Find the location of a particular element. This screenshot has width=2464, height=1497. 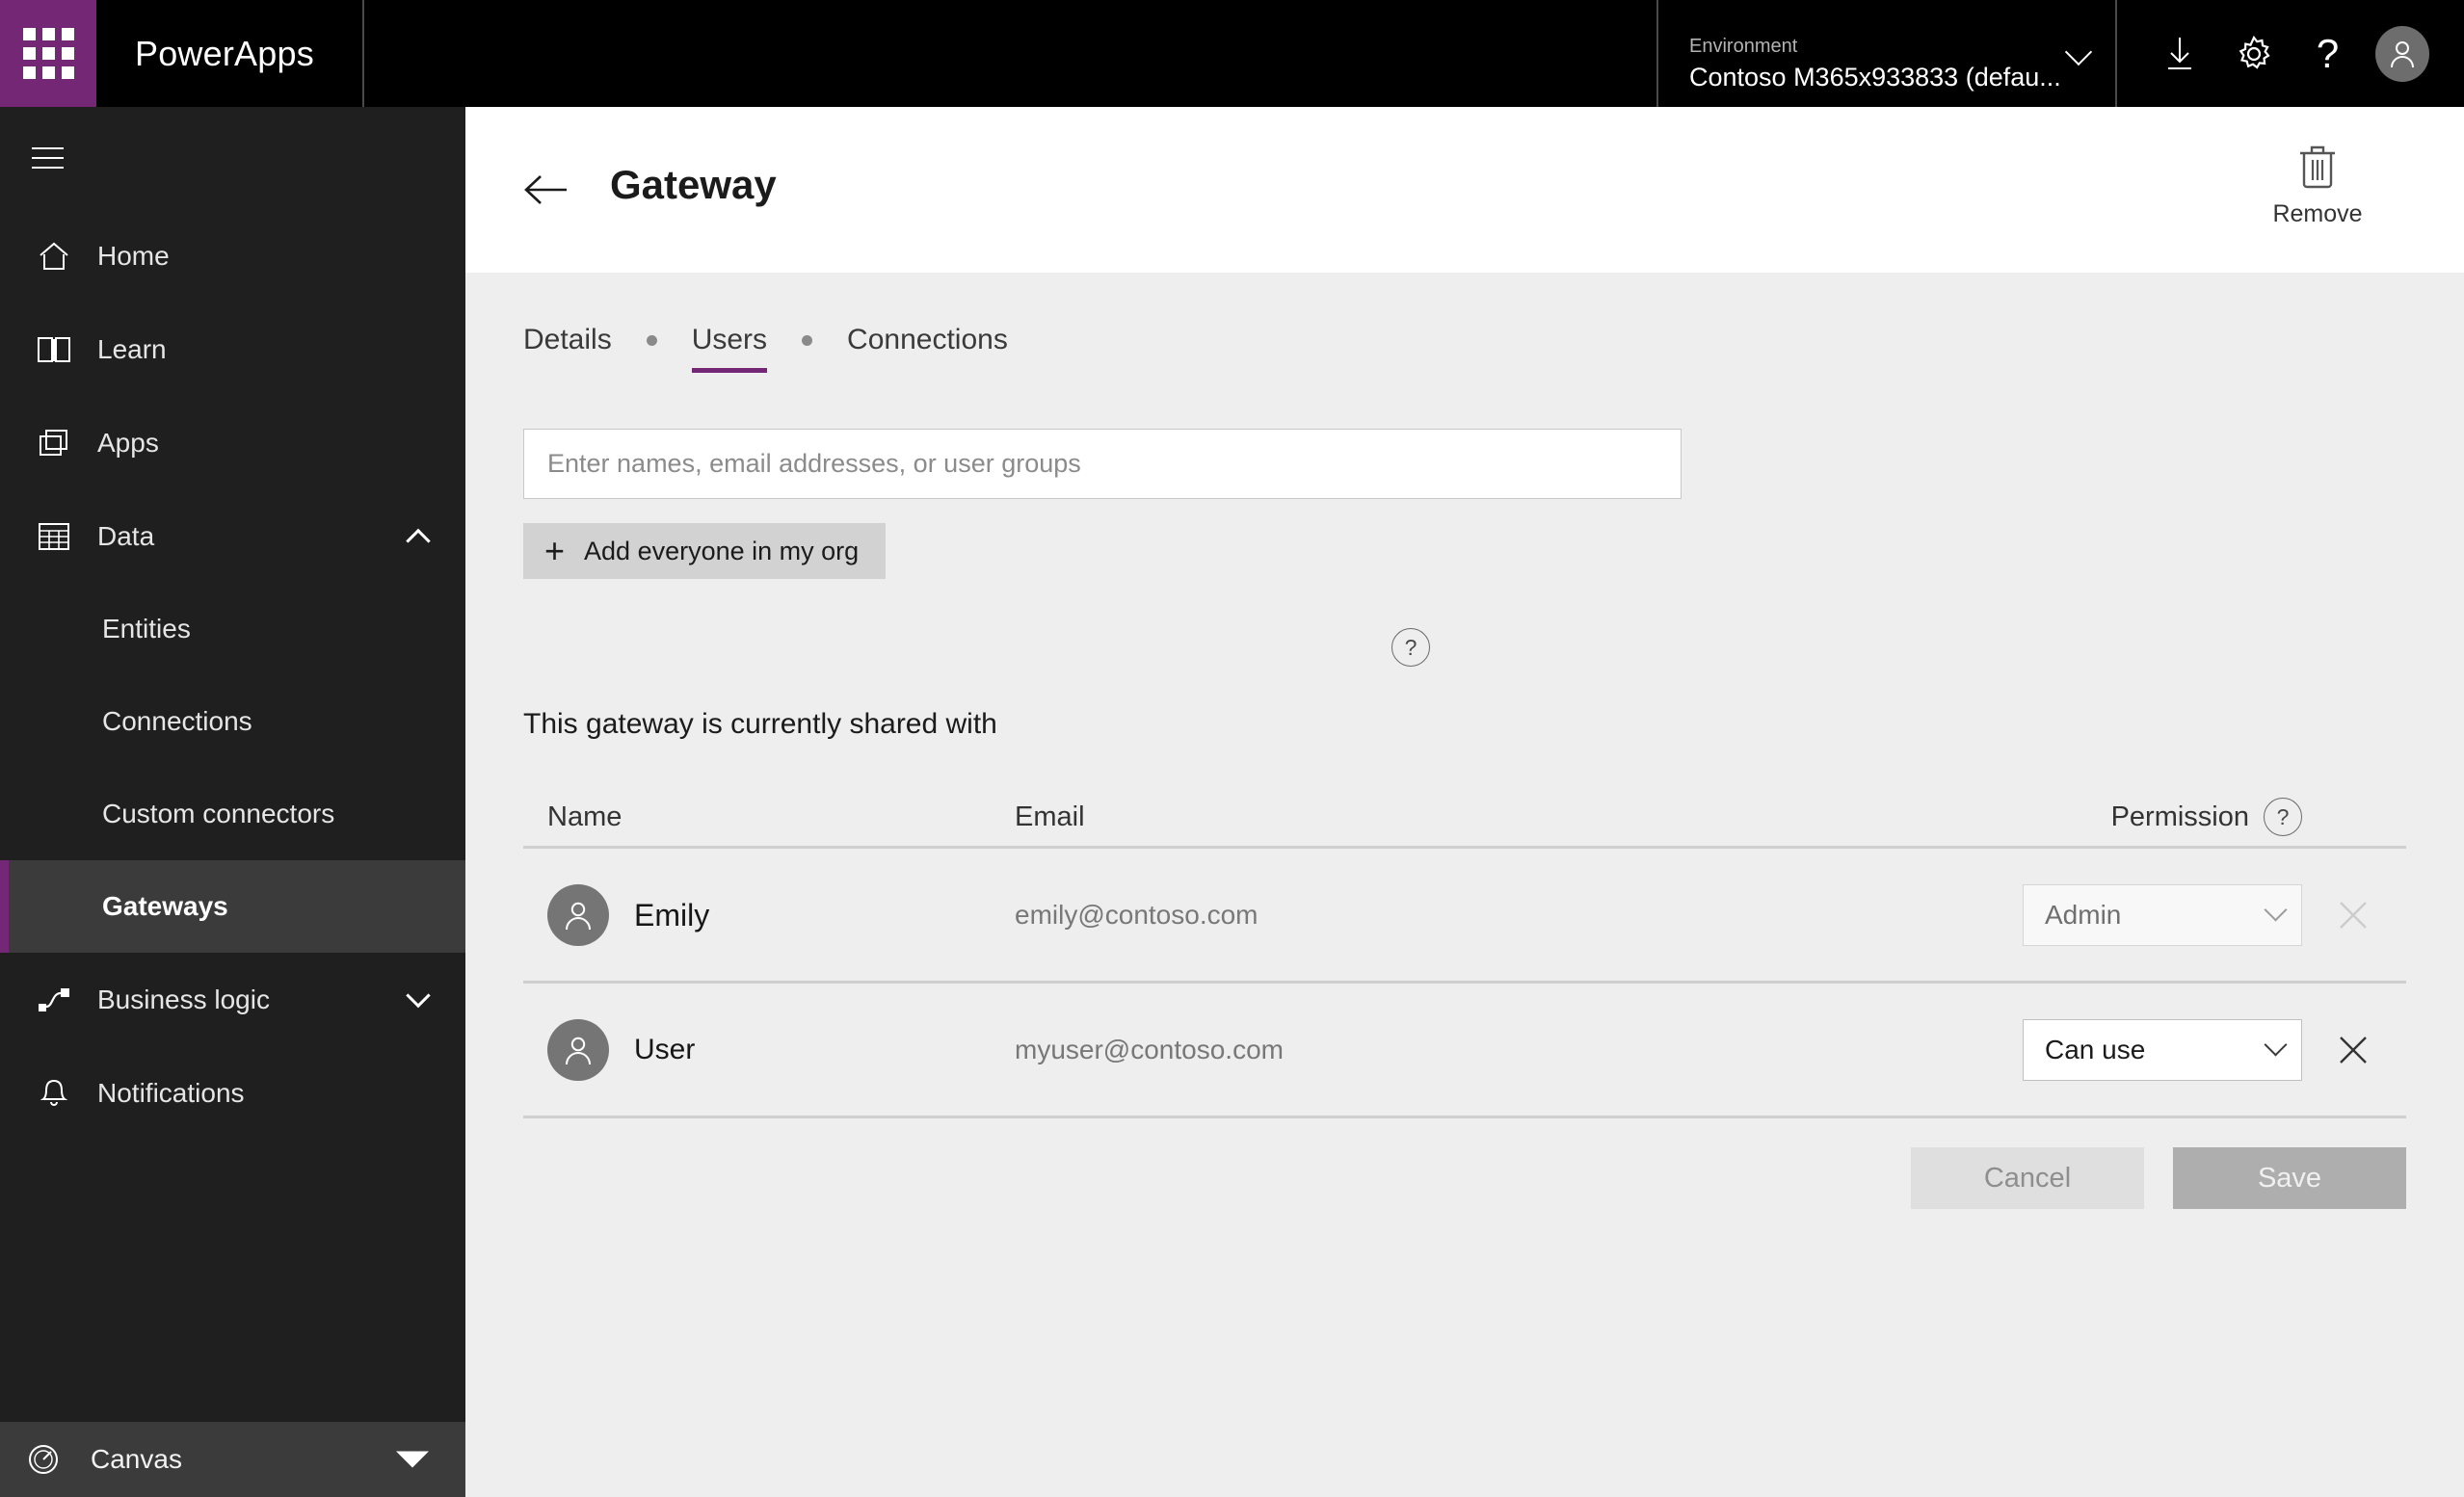

book-icon is located at coordinates (54, 350).